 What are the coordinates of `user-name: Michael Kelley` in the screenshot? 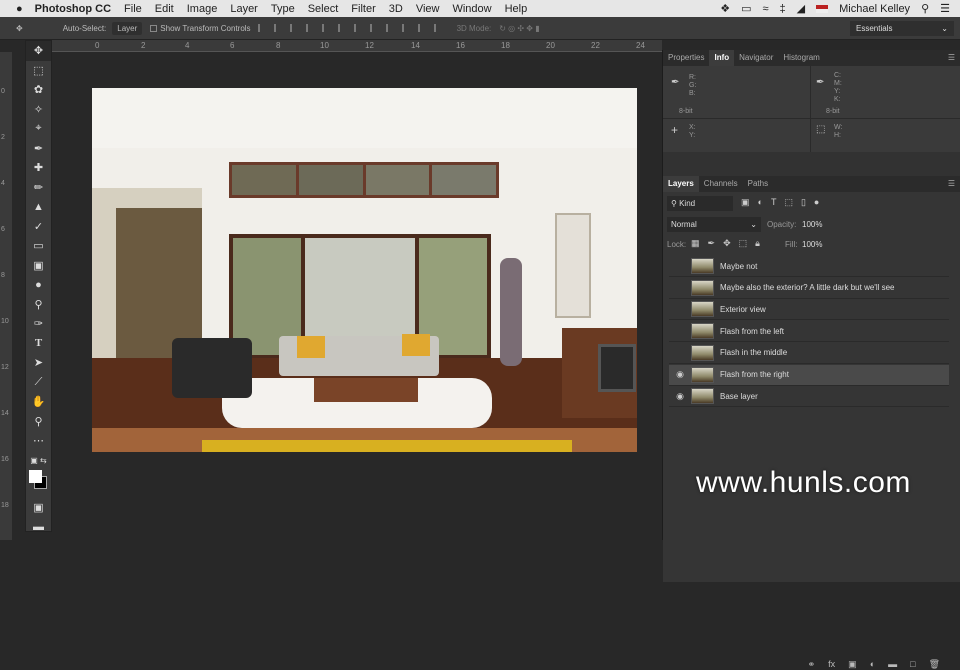 It's located at (874, 9).